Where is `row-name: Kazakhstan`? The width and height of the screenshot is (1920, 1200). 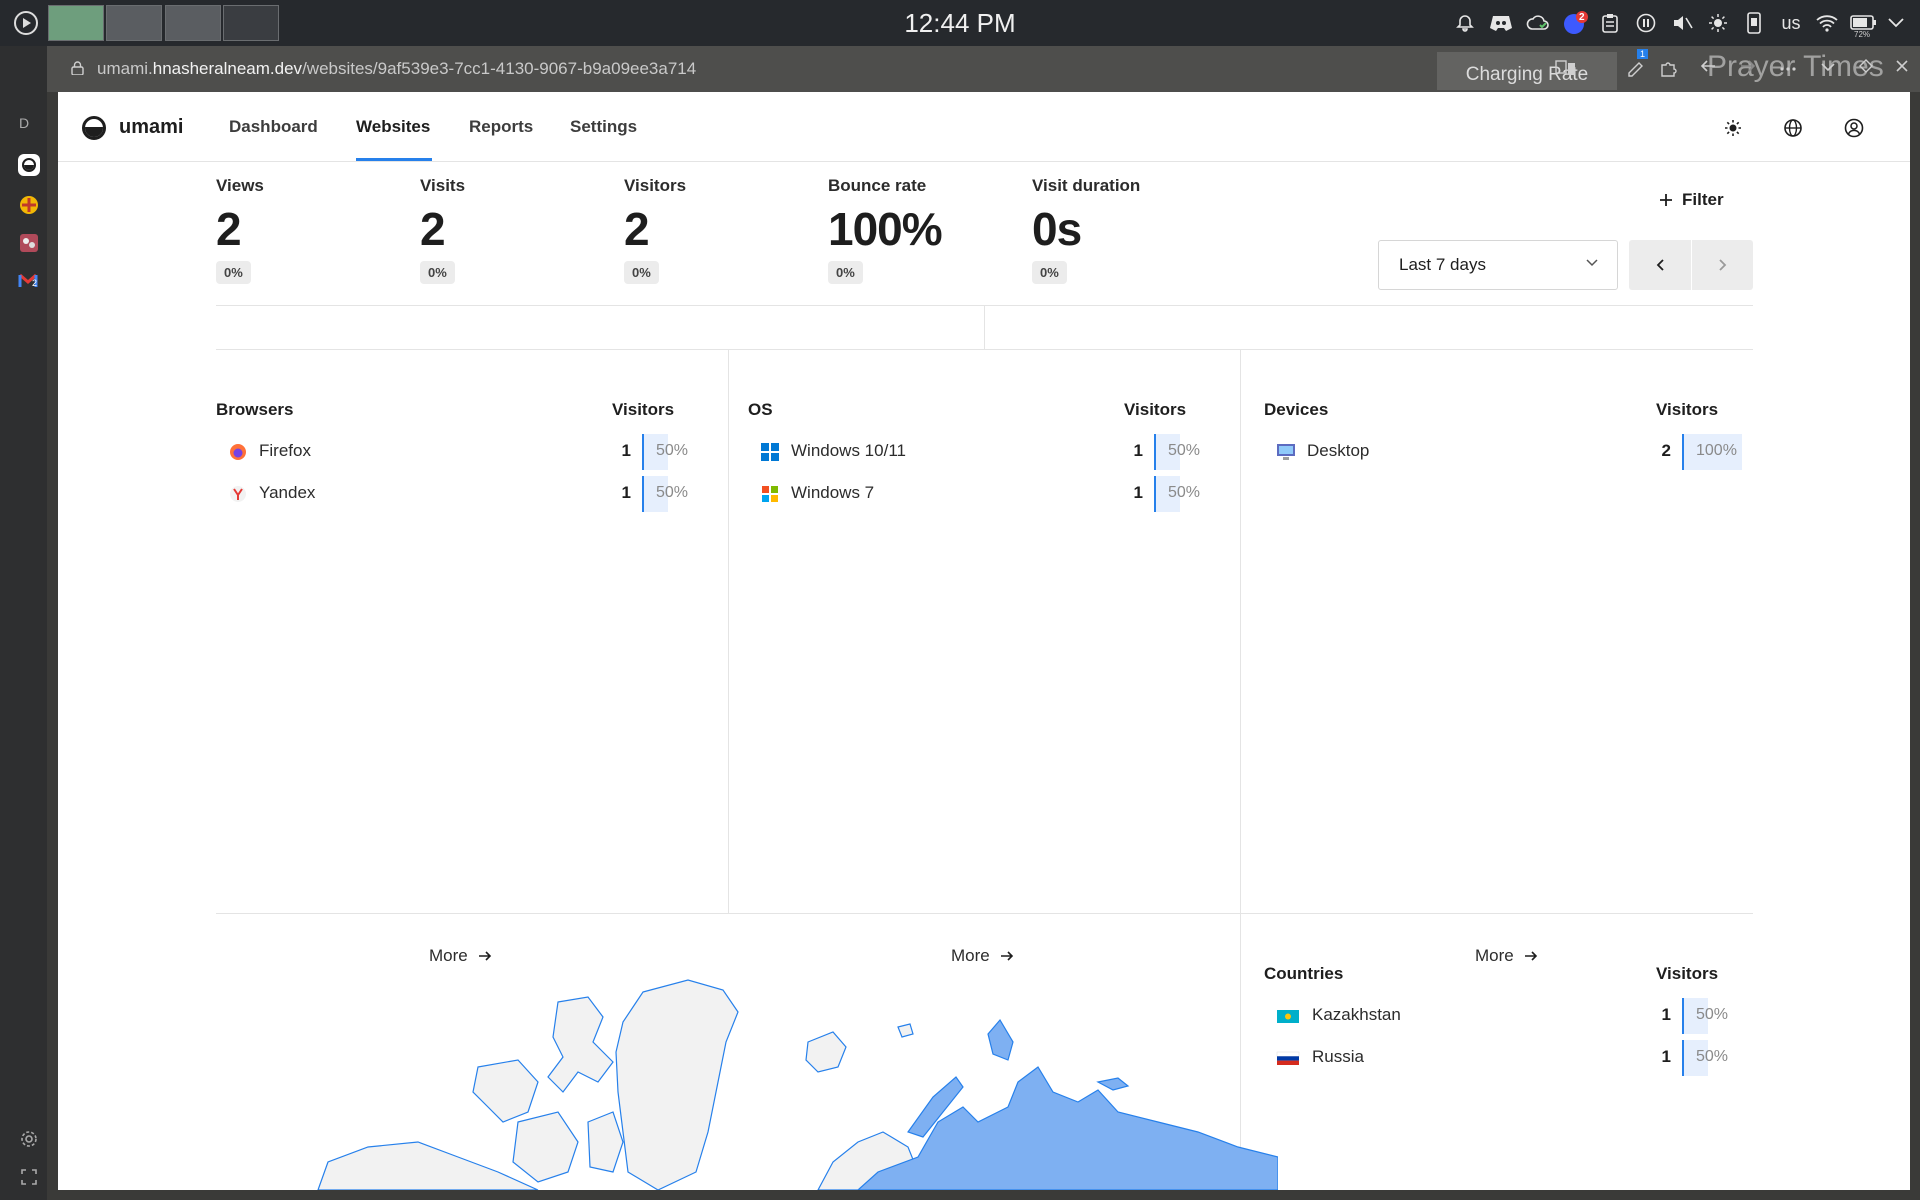
row-name: Kazakhstan is located at coordinates (1356, 1014).